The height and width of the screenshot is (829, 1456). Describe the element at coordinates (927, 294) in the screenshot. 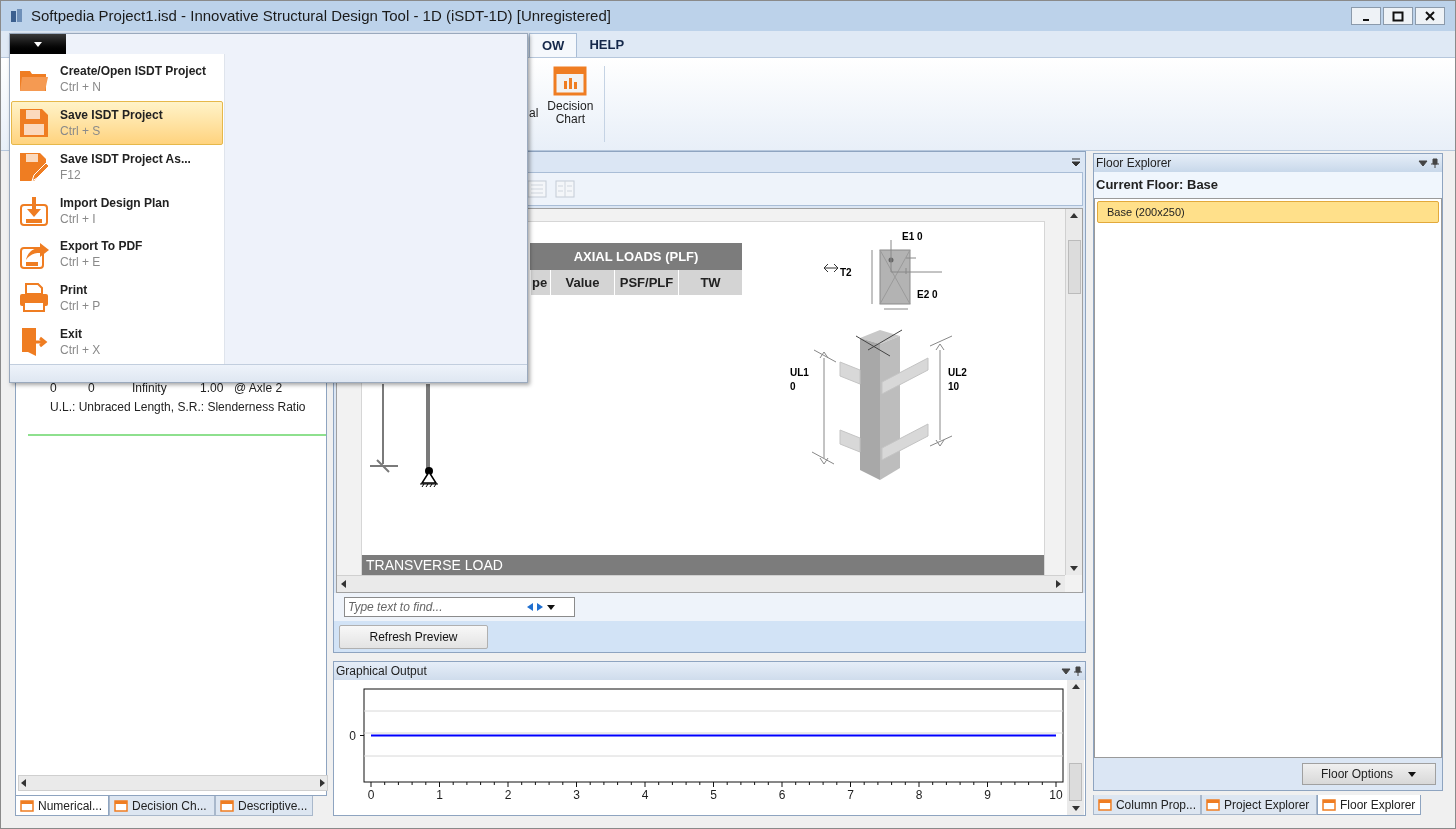

I see `eccentricity-label: E2 0` at that location.